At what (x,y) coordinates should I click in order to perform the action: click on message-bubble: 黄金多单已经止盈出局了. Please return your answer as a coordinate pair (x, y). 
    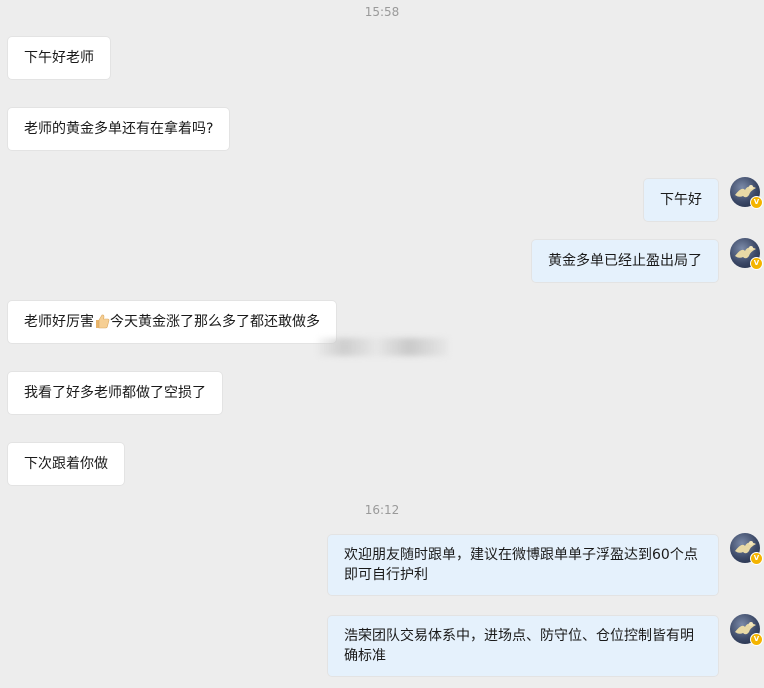
    Looking at the image, I should click on (625, 261).